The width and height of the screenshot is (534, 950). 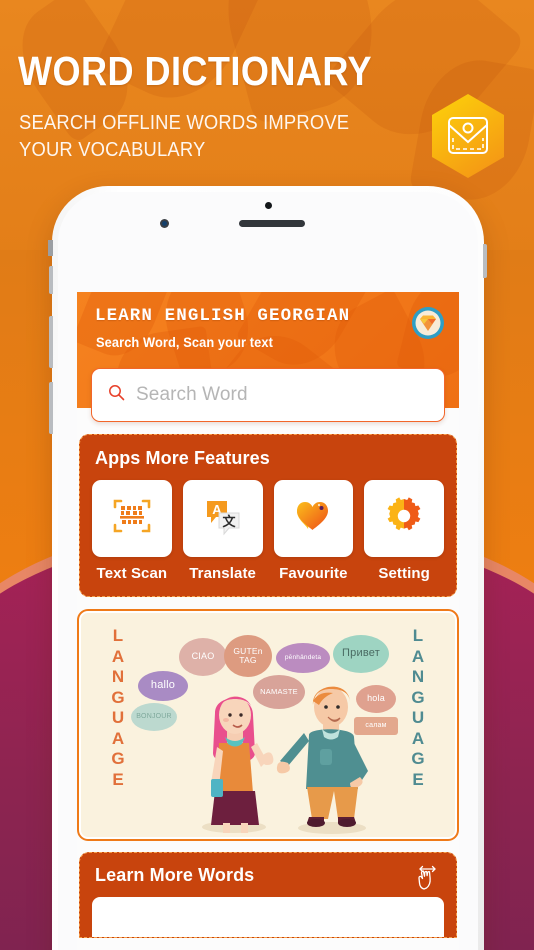 What do you see at coordinates (427, 879) in the screenshot?
I see `swipe-hand-icon` at bounding box center [427, 879].